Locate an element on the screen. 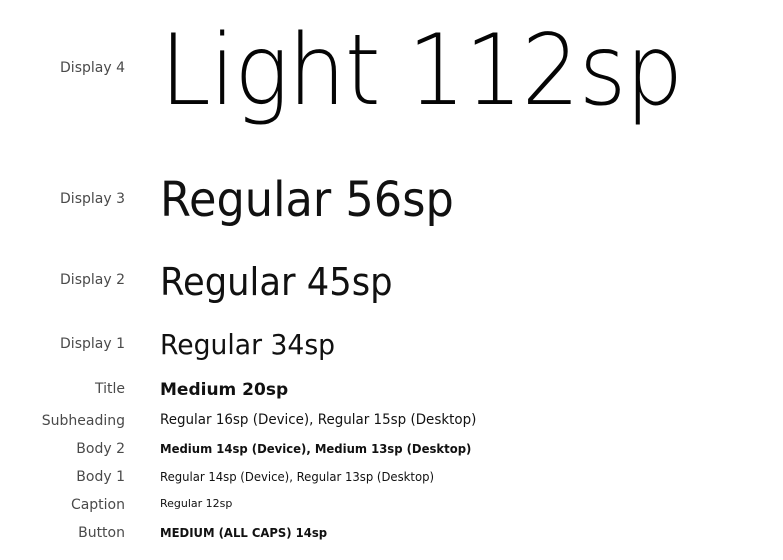 This screenshot has height=560, width=783. style-sample-caption: Regular 12sp is located at coordinates (196, 503).